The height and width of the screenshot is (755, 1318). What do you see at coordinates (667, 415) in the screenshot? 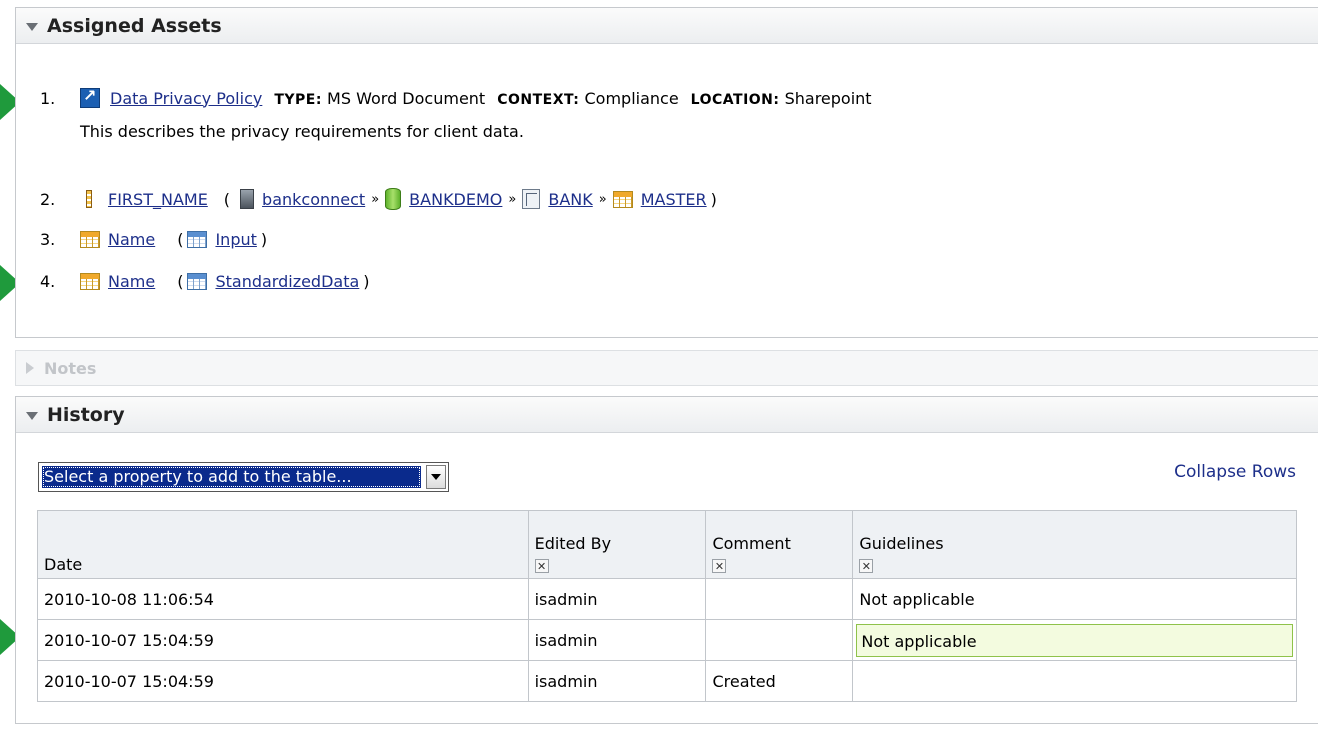
I see `history-header: History` at bounding box center [667, 415].